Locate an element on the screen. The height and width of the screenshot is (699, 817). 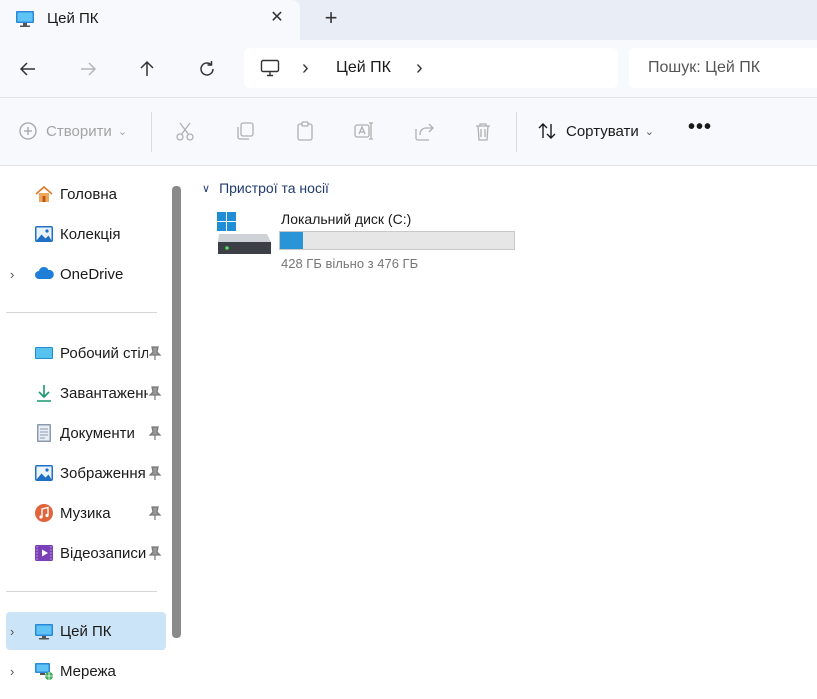
new-label: Створити is located at coordinates (79, 131).